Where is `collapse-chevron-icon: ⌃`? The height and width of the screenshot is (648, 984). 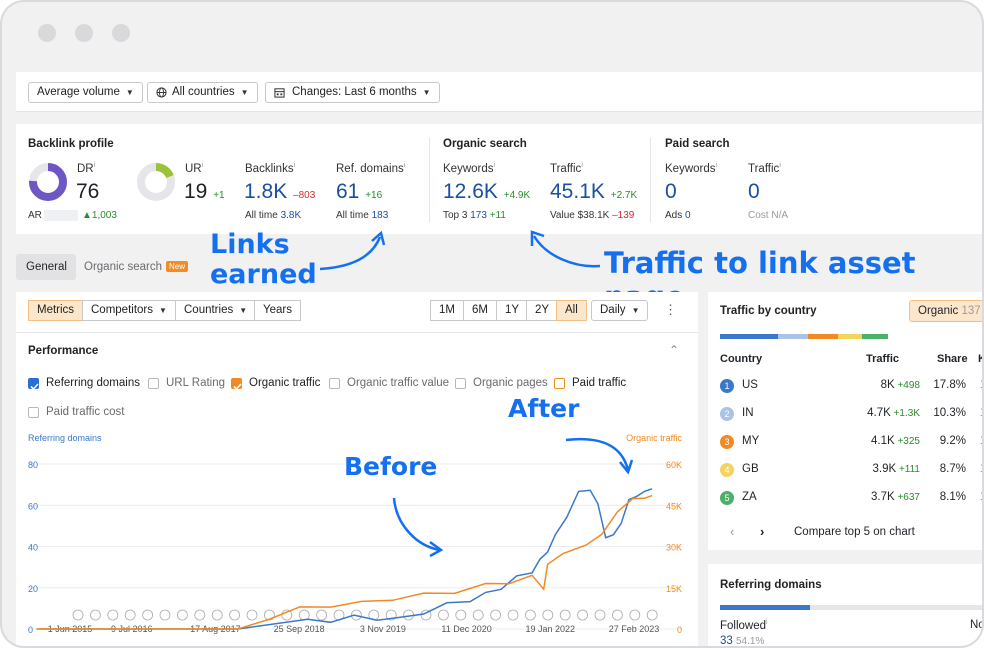 collapse-chevron-icon: ⌃ is located at coordinates (674, 350).